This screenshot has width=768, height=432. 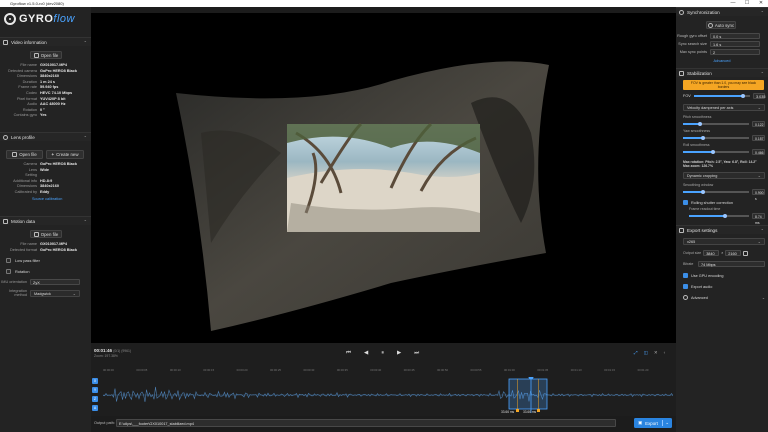 What do you see at coordinates (95, 399) in the screenshot?
I see `lane-toggle-z: Z` at bounding box center [95, 399].